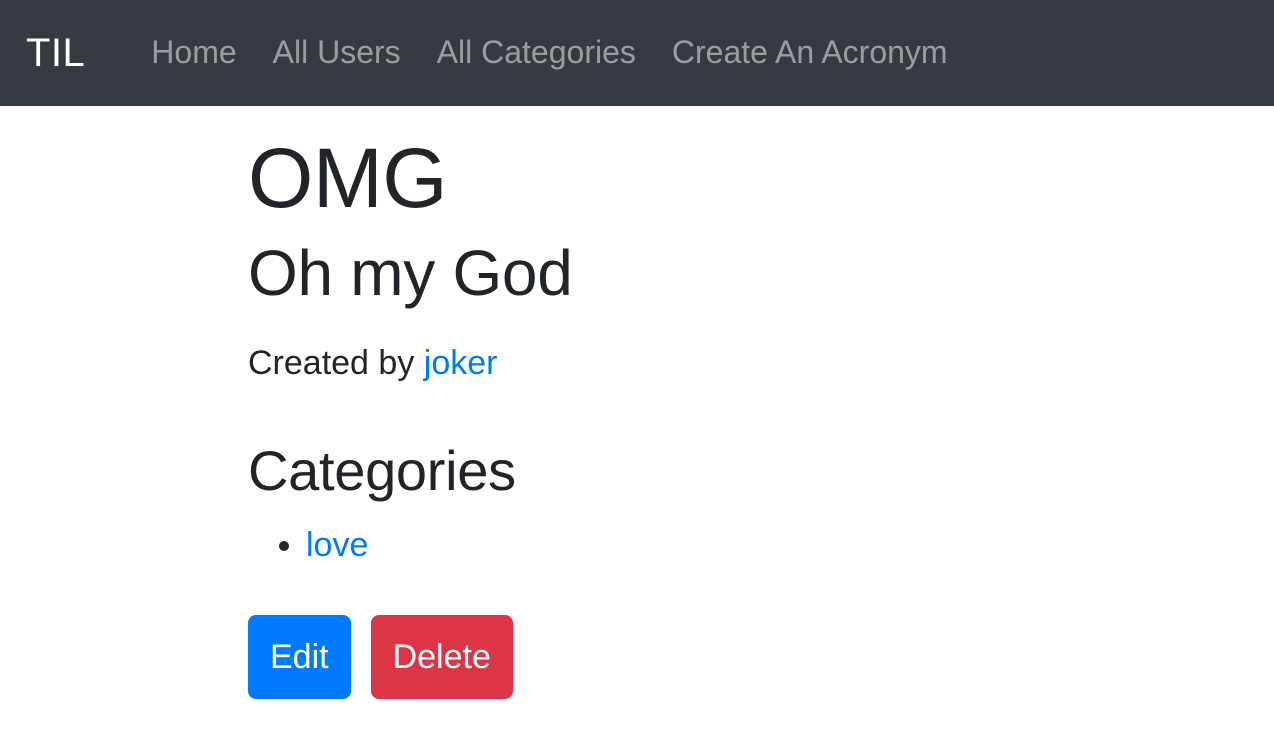 Image resolution: width=1274 pixels, height=752 pixels. I want to click on nav-item-create-an-acronym: Create An Acronym, so click(810, 52).